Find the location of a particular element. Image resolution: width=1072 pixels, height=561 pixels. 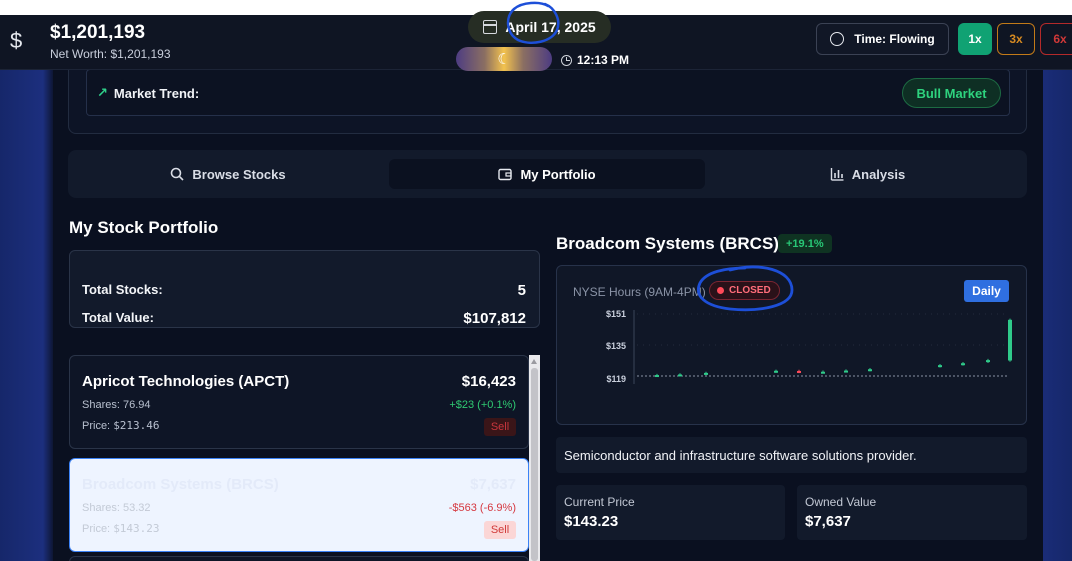

calendar-icon is located at coordinates (490, 27).